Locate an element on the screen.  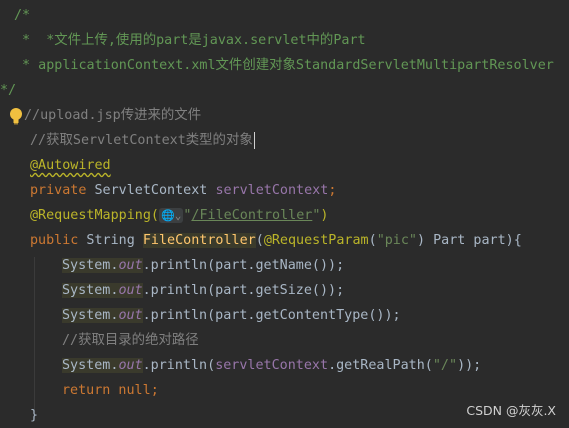
indent-guide is located at coordinates (34, 334).